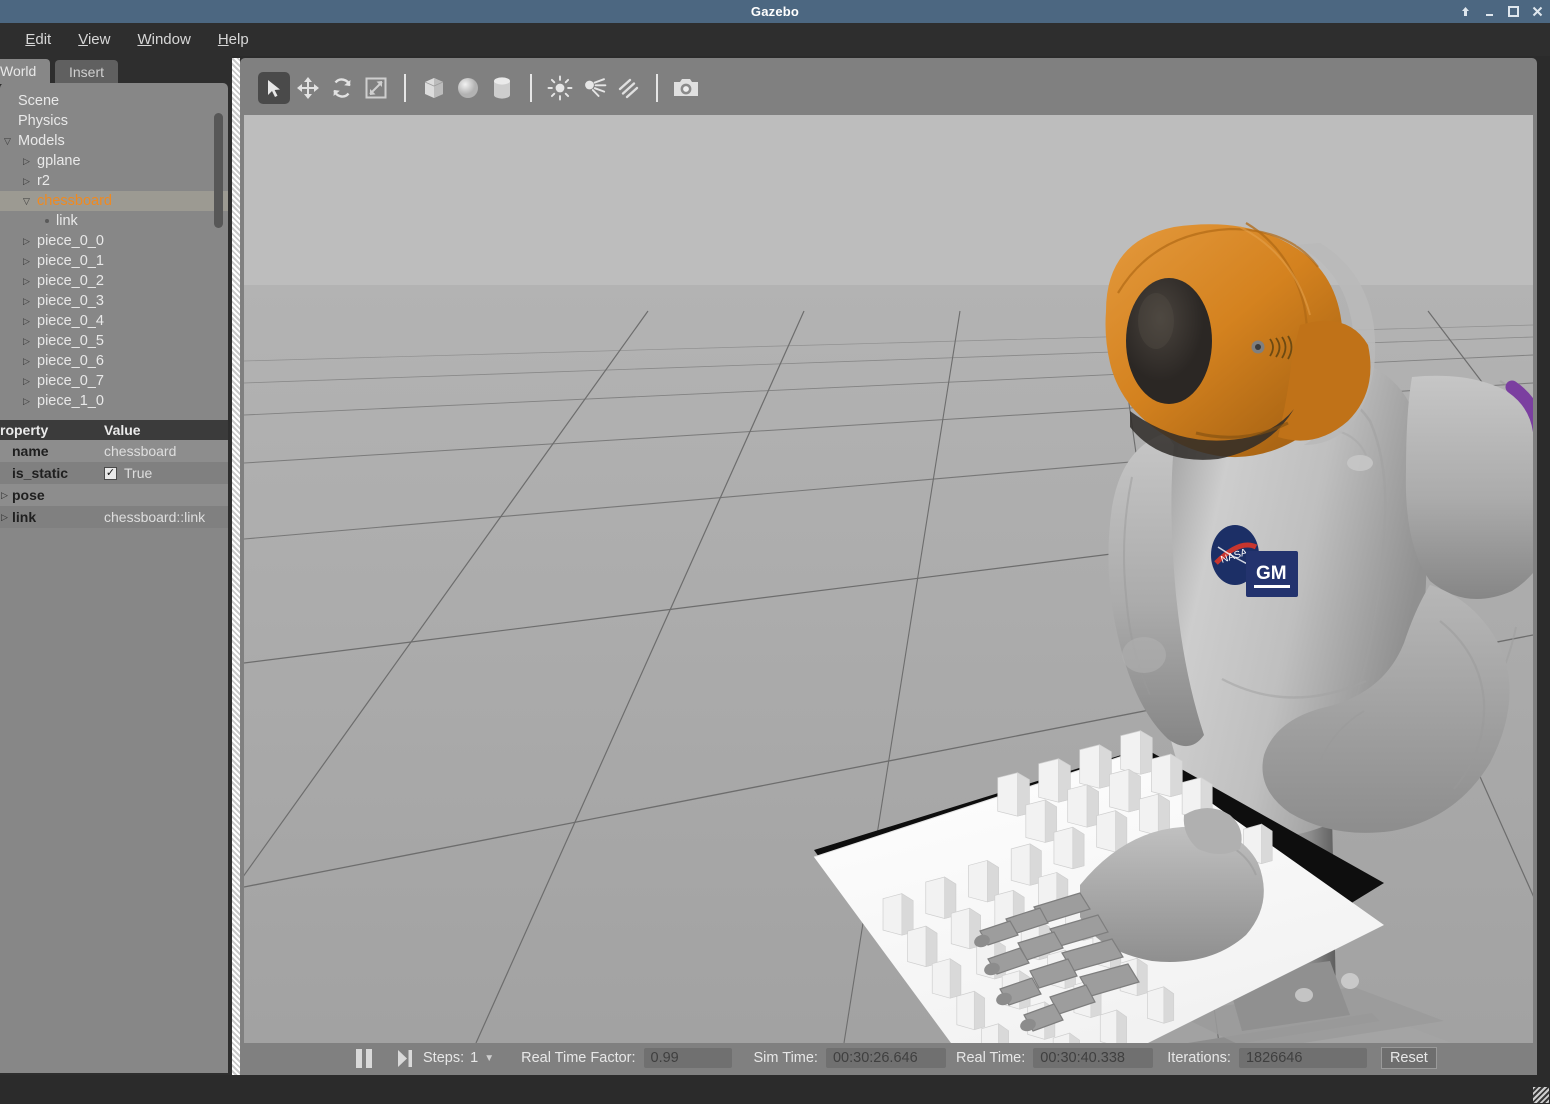 The height and width of the screenshot is (1104, 1550). I want to click on tree-item-piece-0-4: piece_0_4, so click(114, 321).